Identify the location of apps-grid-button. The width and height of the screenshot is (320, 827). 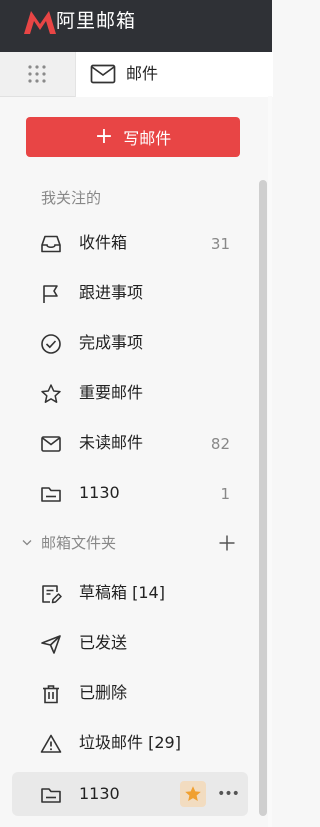
(37, 74).